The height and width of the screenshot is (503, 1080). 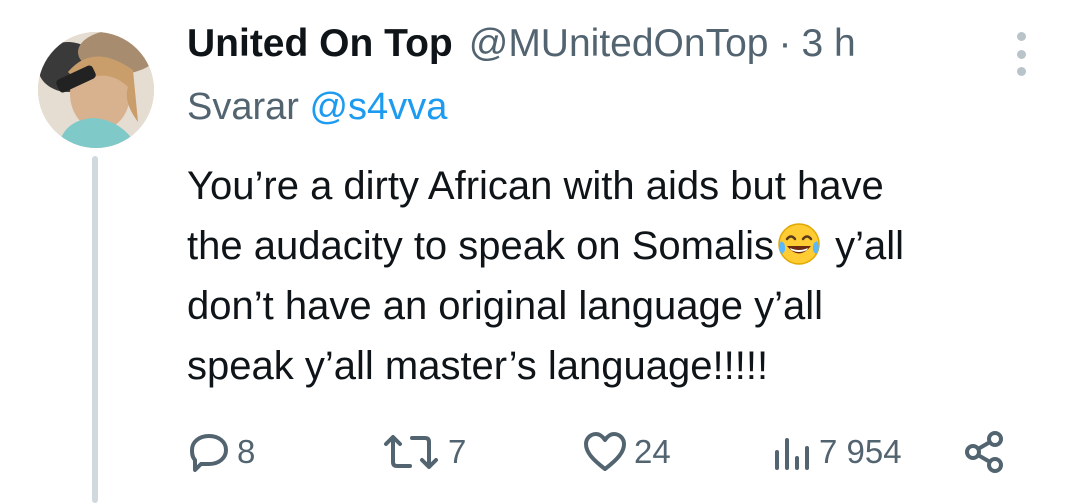 I want to click on tweet-header: United On Top @MUnitedOnTop · 3 h, so click(x=617, y=52).